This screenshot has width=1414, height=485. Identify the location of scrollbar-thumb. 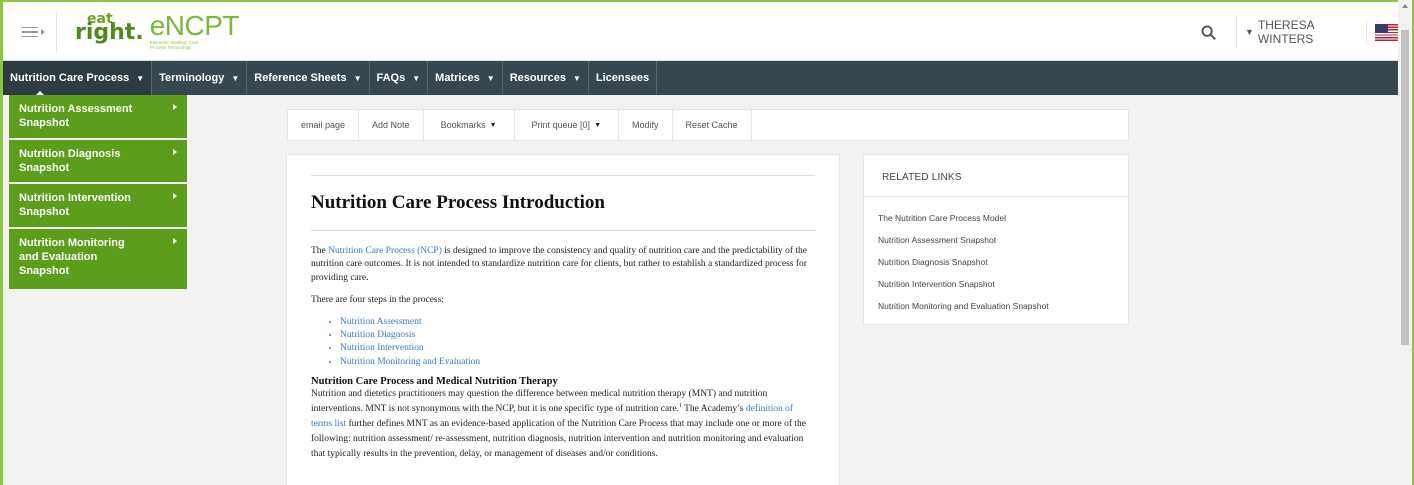
(1405, 187).